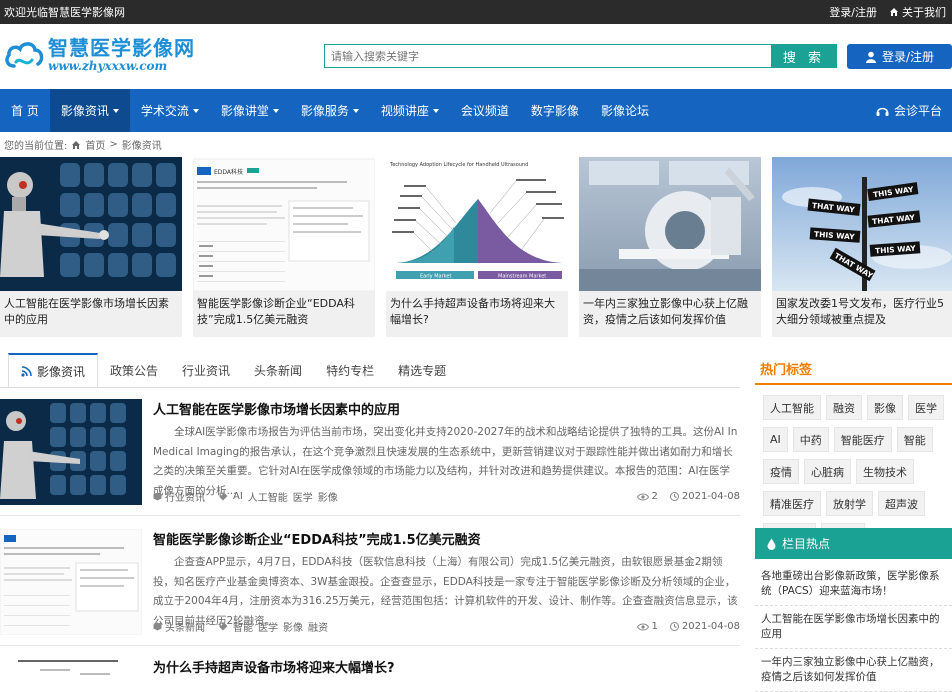 The image size is (952, 692). What do you see at coordinates (882, 111) in the screenshot?
I see `headset-icon` at bounding box center [882, 111].